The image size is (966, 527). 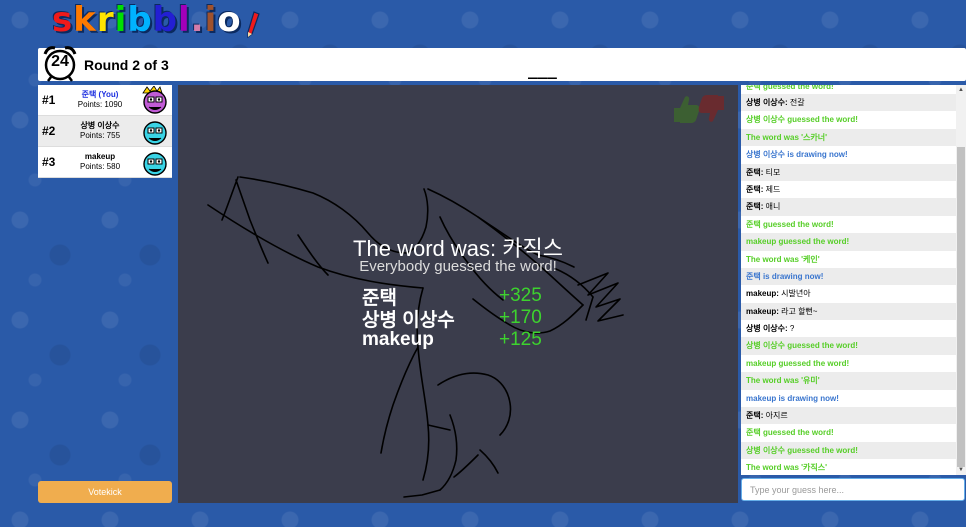 I want to click on round-scores: 준택 +325 상병 이상수 +170 makeup +125, so click(x=452, y=318).